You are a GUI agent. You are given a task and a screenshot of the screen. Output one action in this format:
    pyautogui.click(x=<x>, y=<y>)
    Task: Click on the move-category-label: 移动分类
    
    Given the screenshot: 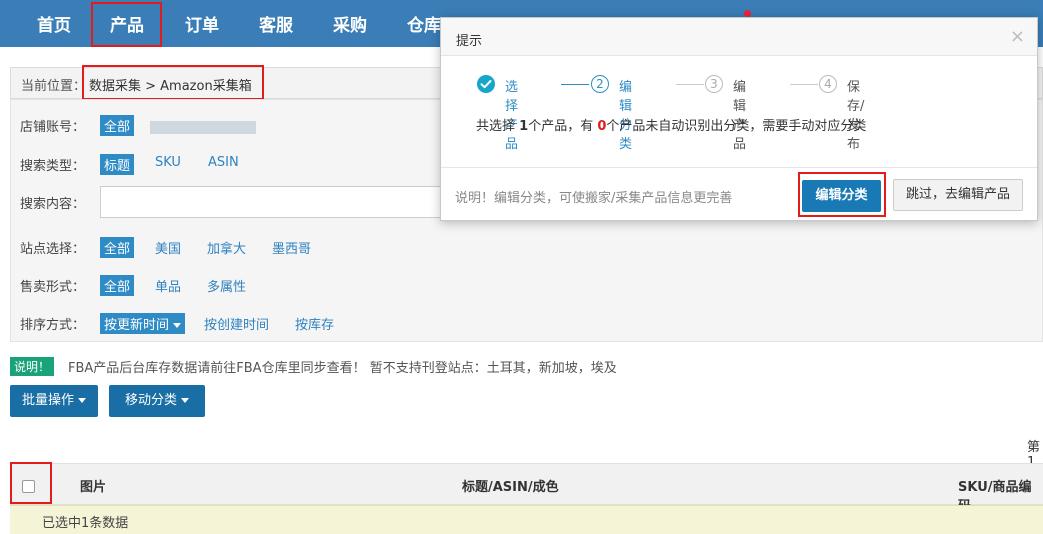 What is the action you would take?
    pyautogui.click(x=150, y=400)
    